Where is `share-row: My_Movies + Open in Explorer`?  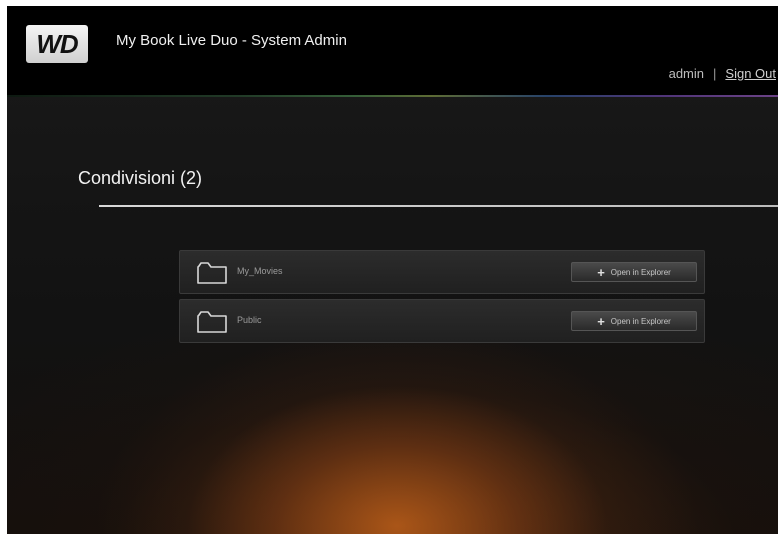
share-row: My_Movies + Open in Explorer is located at coordinates (442, 272).